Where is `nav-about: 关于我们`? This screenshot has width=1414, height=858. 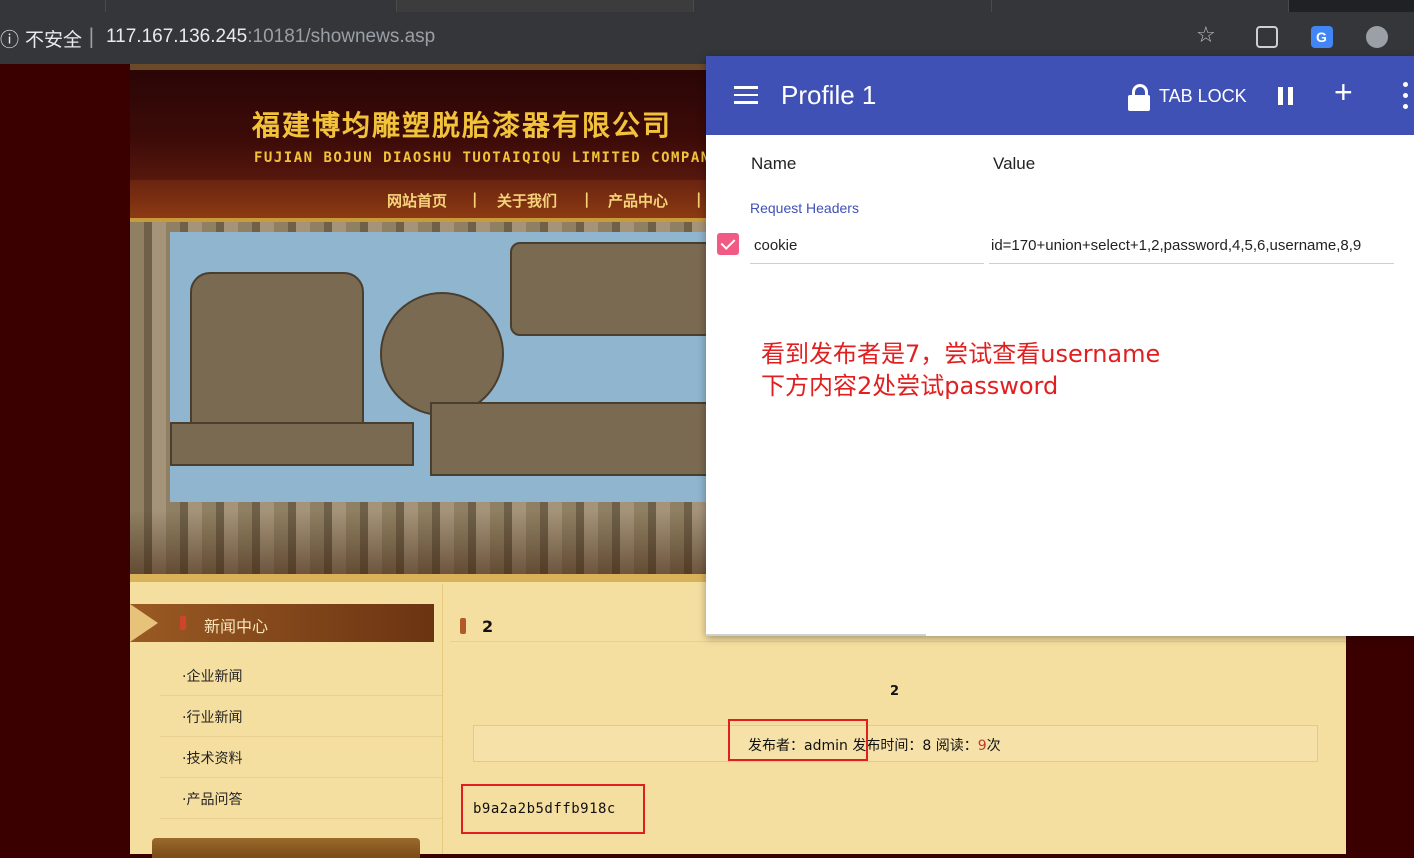 nav-about: 关于我们 is located at coordinates (527, 200).